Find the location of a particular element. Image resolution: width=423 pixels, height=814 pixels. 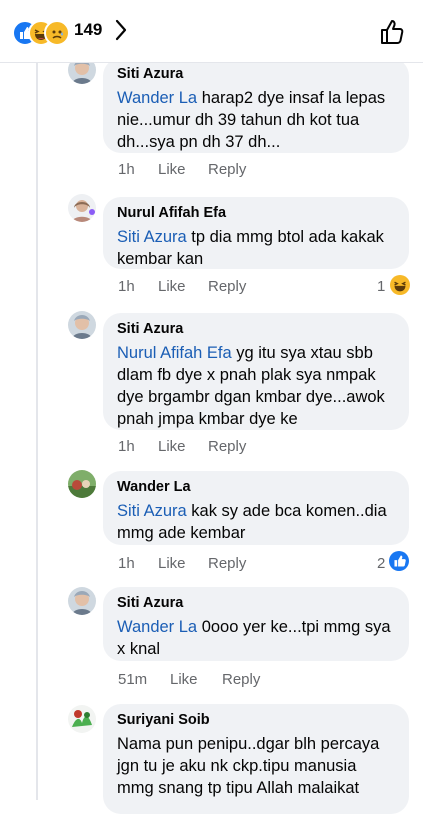

comment-author: Nurul Afifah Efa is located at coordinates (256, 213).